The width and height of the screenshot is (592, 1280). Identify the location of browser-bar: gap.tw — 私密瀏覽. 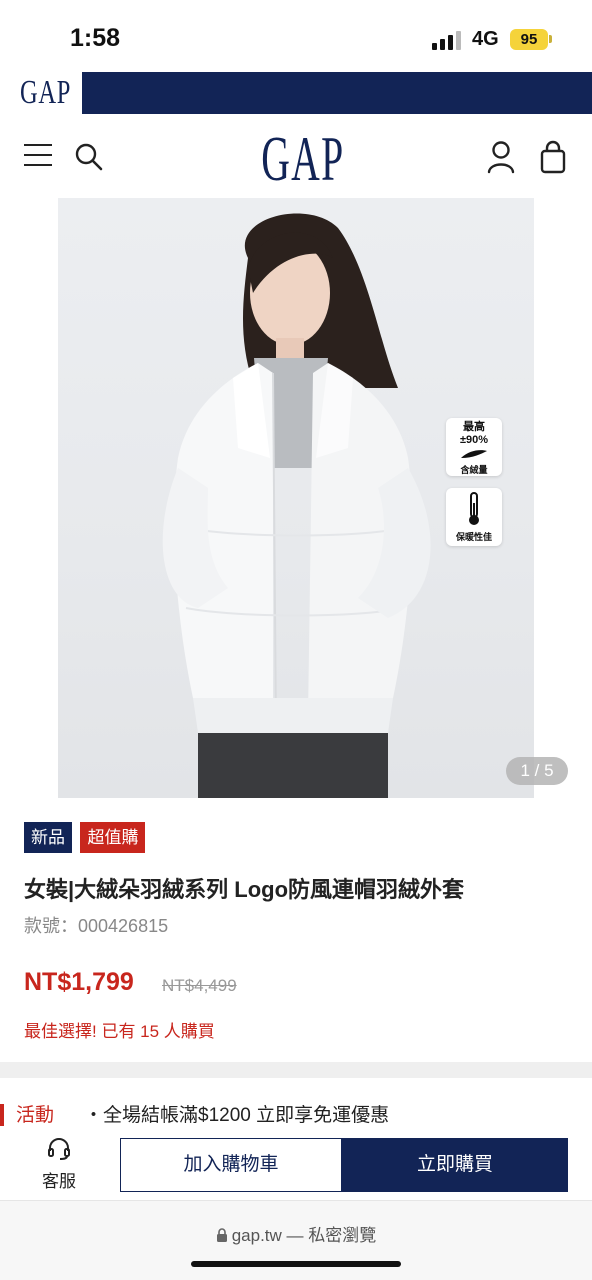
(296, 1240).